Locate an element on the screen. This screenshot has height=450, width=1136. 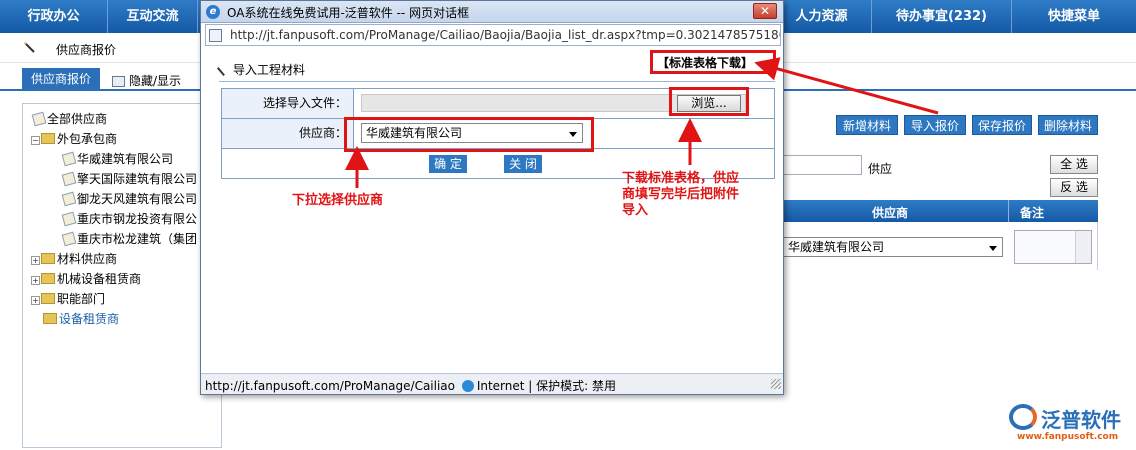
arrow-to-download is located at coordinates (846, 86).